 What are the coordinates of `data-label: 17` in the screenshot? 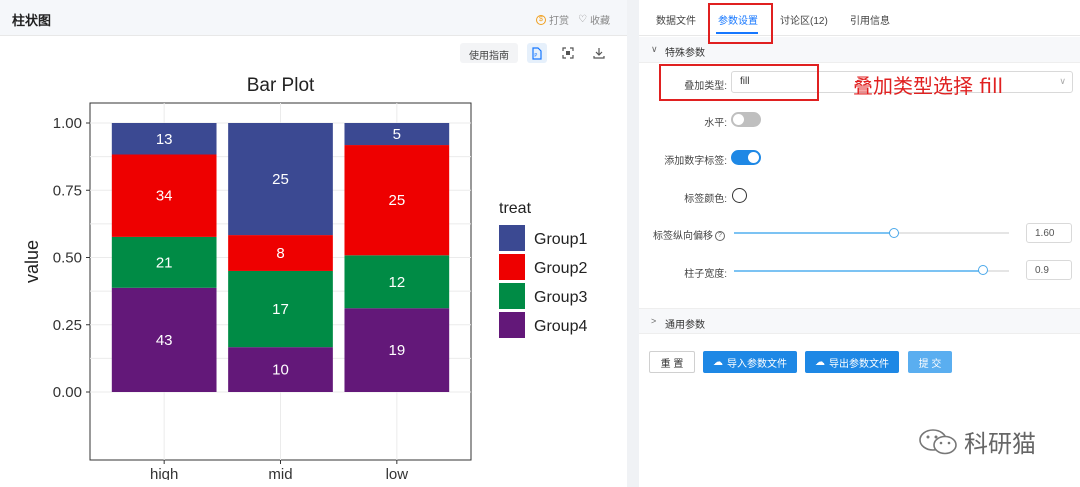 It's located at (280, 309).